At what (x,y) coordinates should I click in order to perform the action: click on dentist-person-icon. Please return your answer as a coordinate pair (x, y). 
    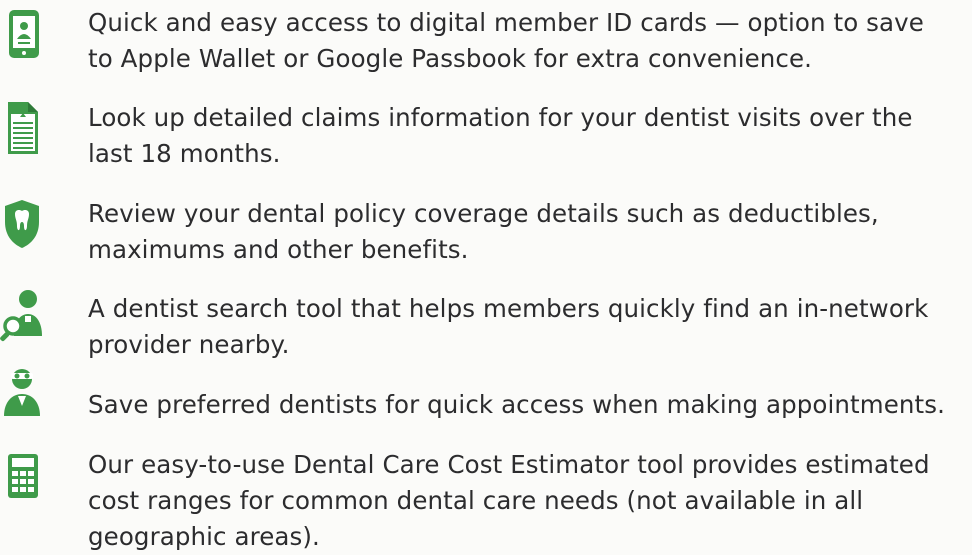
    Looking at the image, I should click on (22, 392).